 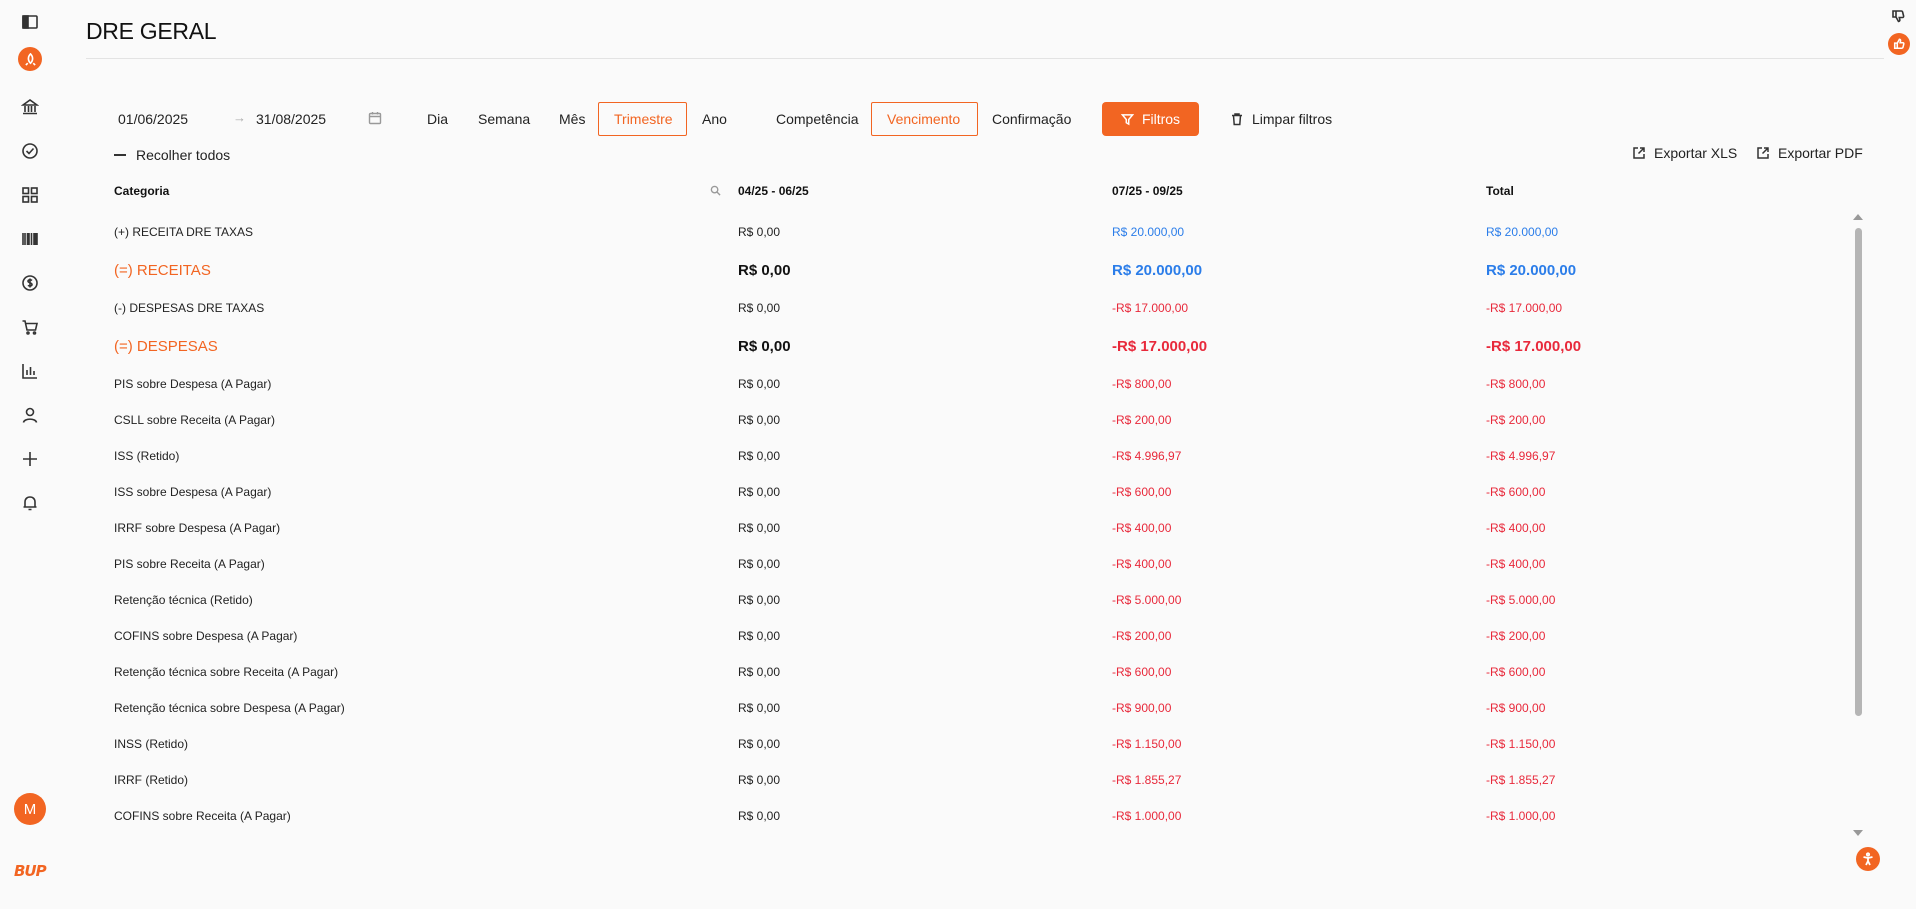 I want to click on export-pdf-label: Exportar PDF, so click(x=1820, y=153).